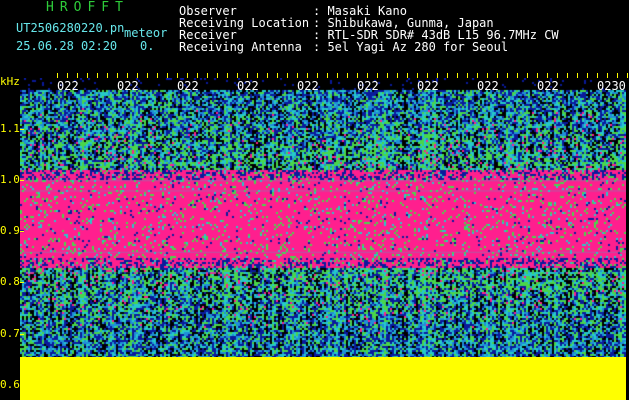 This screenshot has width=629, height=400. Describe the element at coordinates (611, 86) in the screenshot. I see `time-tick-label: 0230` at that location.